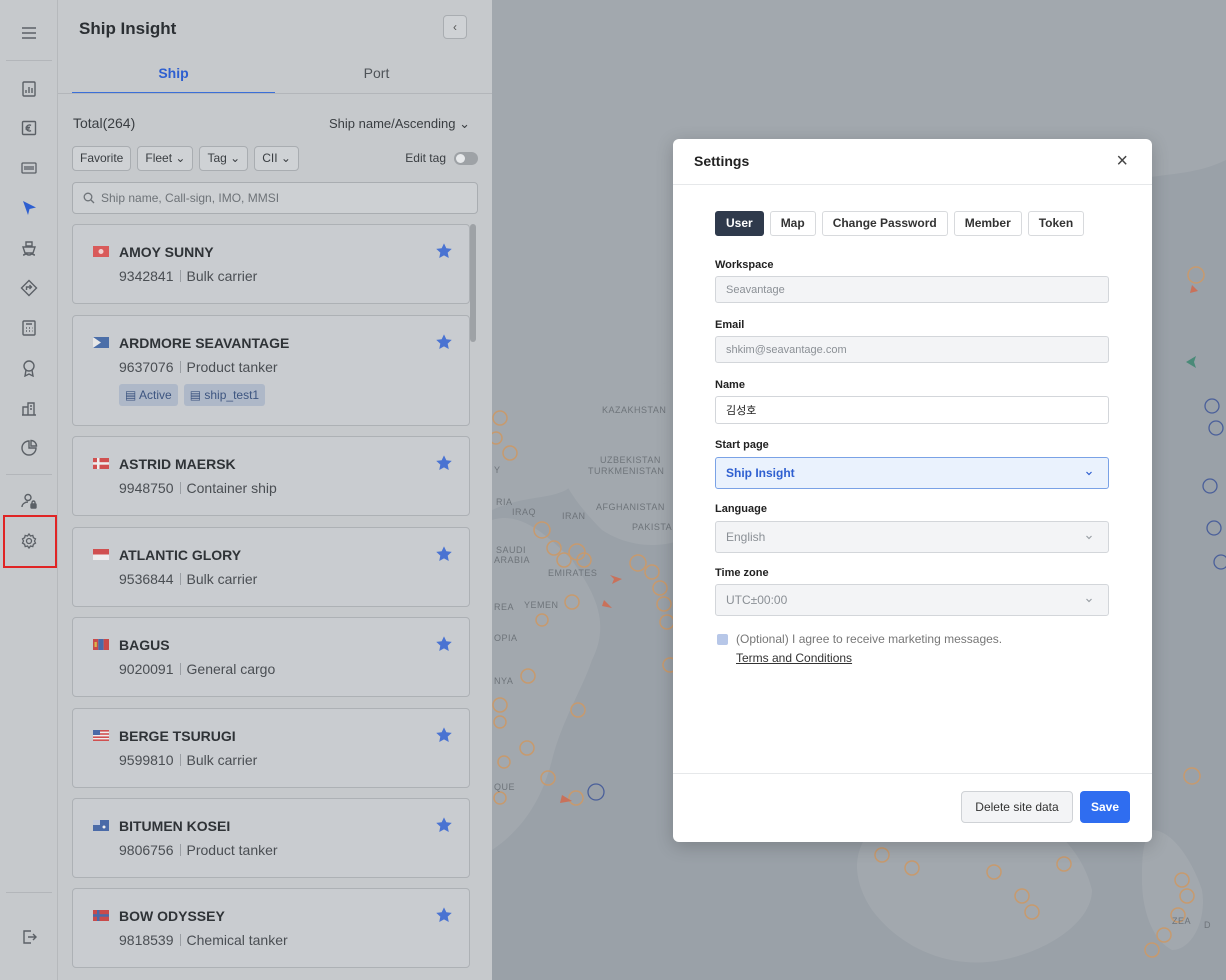 The image size is (1226, 980). What do you see at coordinates (148, 395) in the screenshot?
I see `tag-chip: ▤ Active` at bounding box center [148, 395].